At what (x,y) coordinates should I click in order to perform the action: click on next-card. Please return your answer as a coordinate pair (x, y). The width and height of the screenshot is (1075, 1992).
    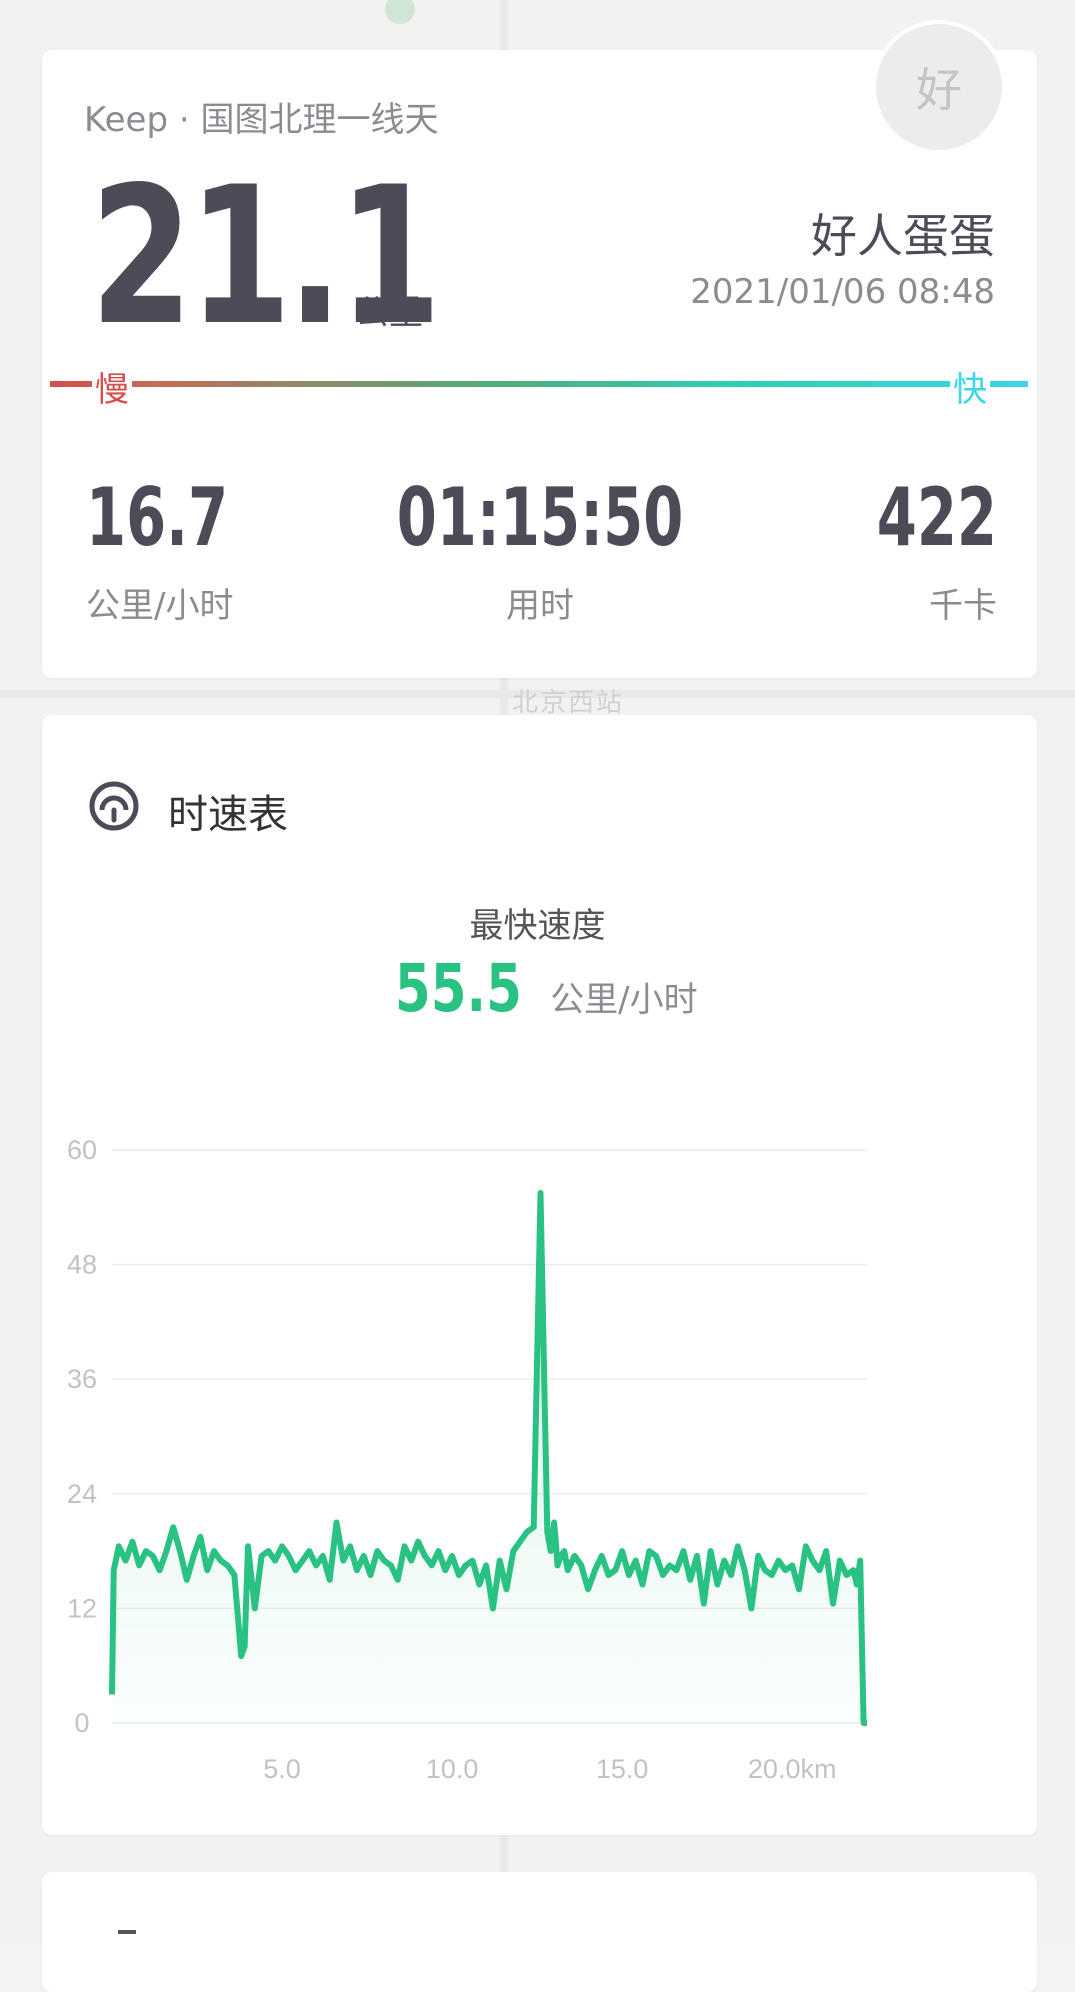
    Looking at the image, I should click on (539, 1932).